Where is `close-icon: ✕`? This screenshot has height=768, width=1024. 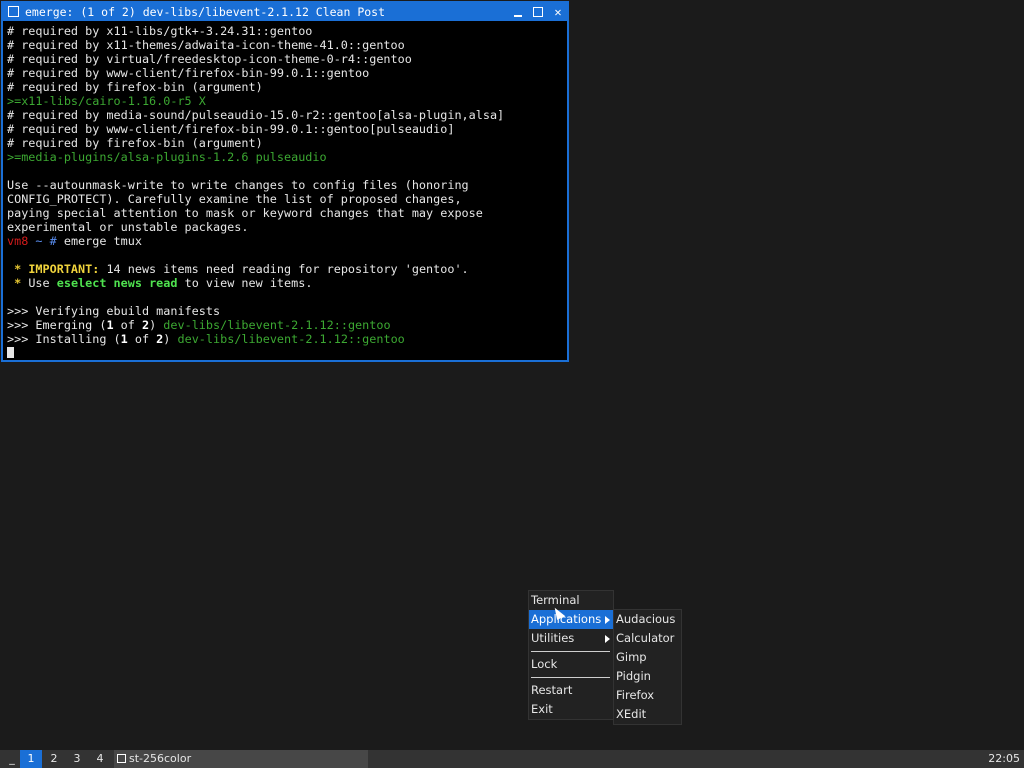
close-icon: ✕ is located at coordinates (558, 12).